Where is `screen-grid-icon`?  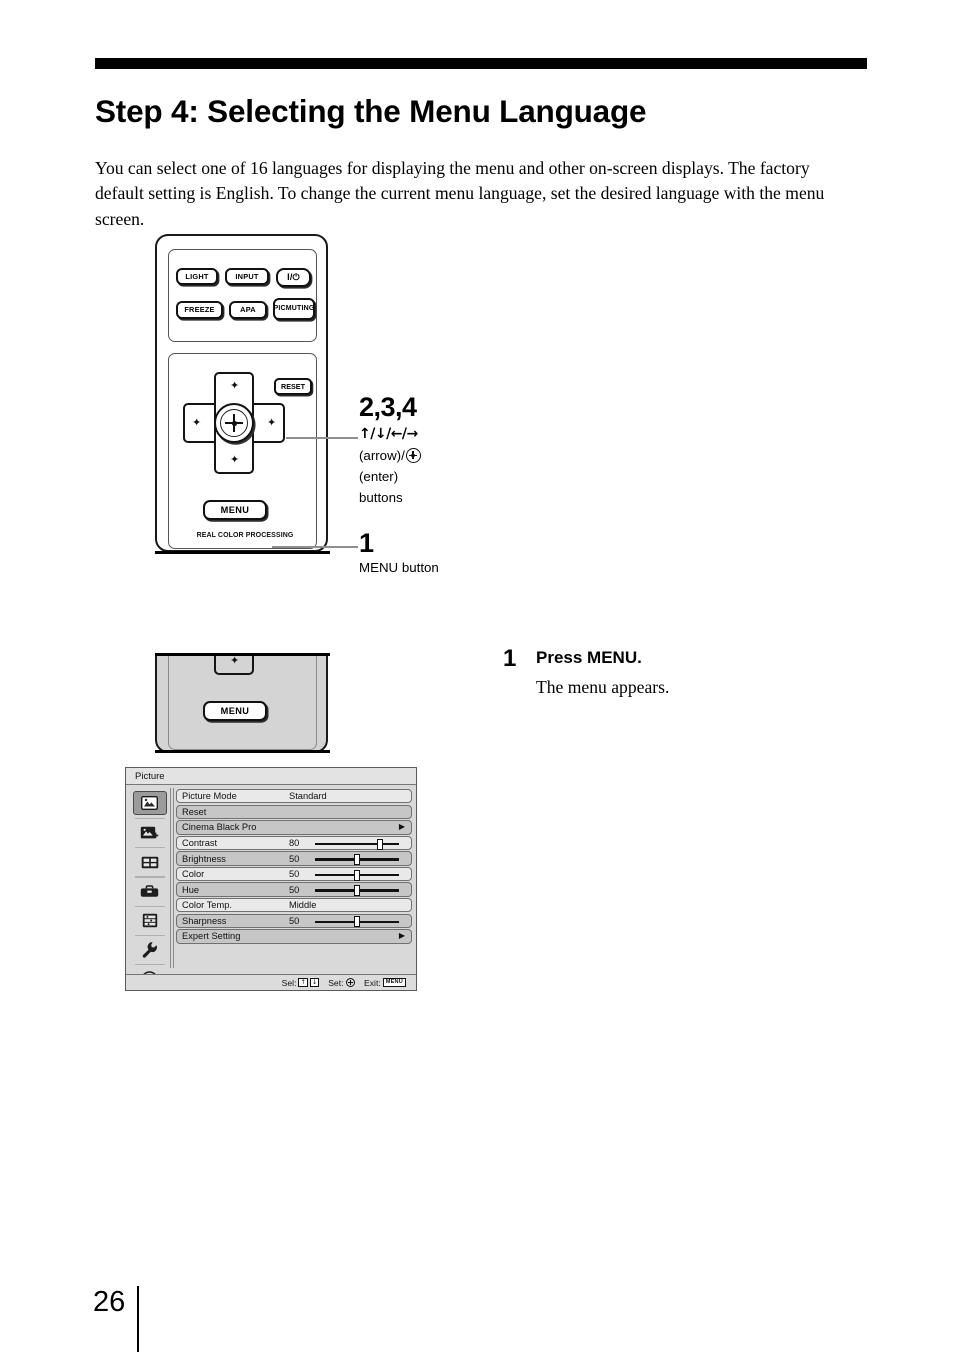
screen-grid-icon is located at coordinates (150, 862).